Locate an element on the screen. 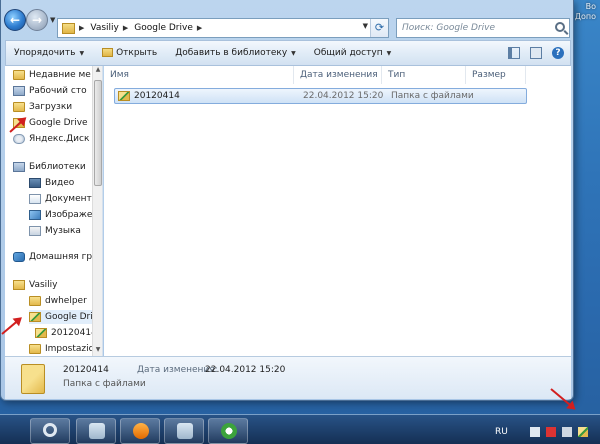 The width and height of the screenshot is (600, 444). search-icon is located at coordinates (560, 27).